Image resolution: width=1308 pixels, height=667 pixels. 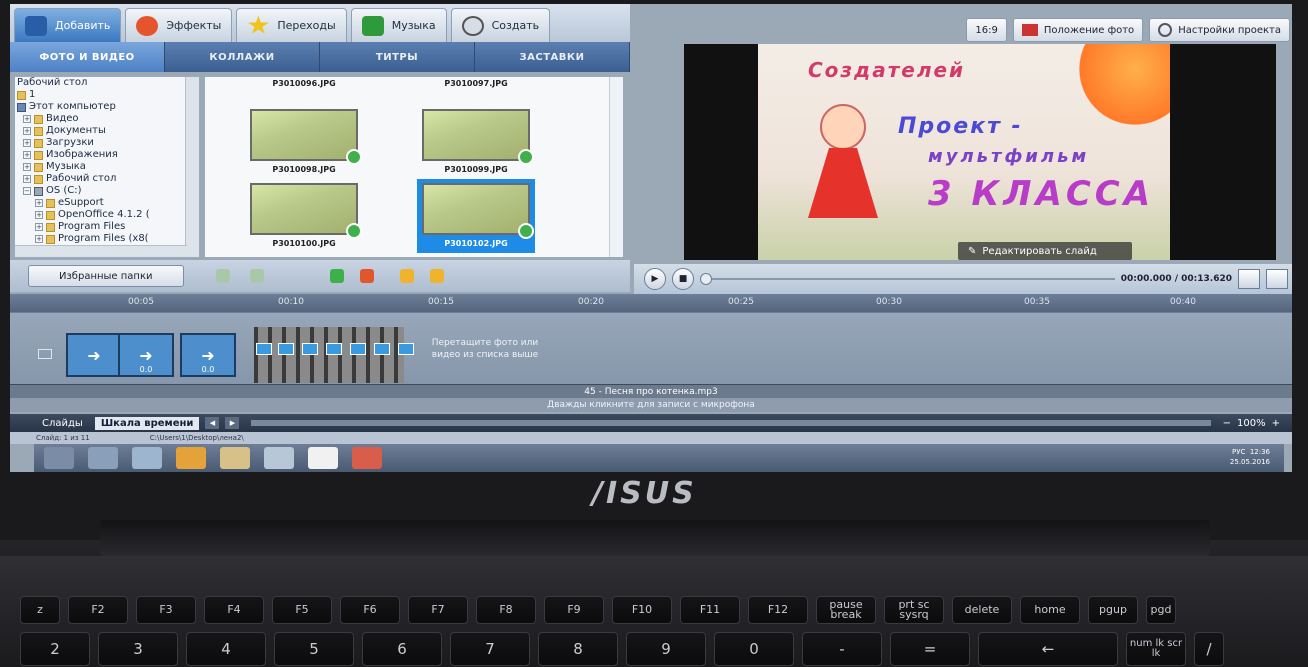 What do you see at coordinates (226, 649) in the screenshot?
I see `key: 4` at bounding box center [226, 649].